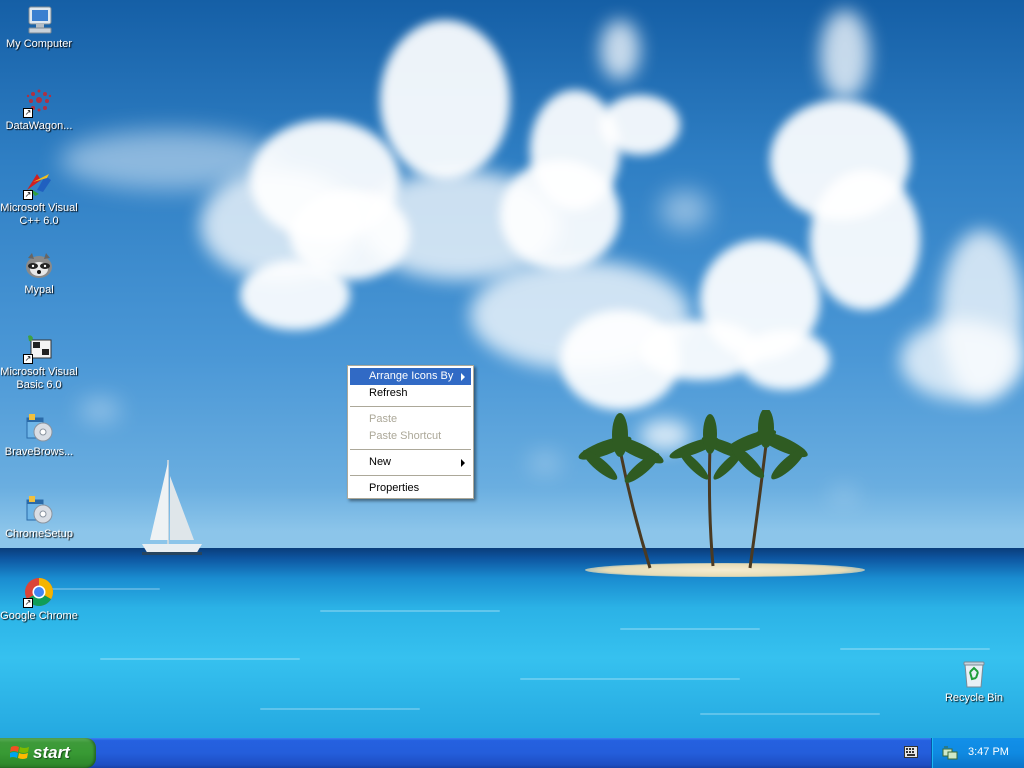 This screenshot has width=1024, height=768. Describe the element at coordinates (39, 616) in the screenshot. I see `desktop-icon-label: Google Chrome` at that location.